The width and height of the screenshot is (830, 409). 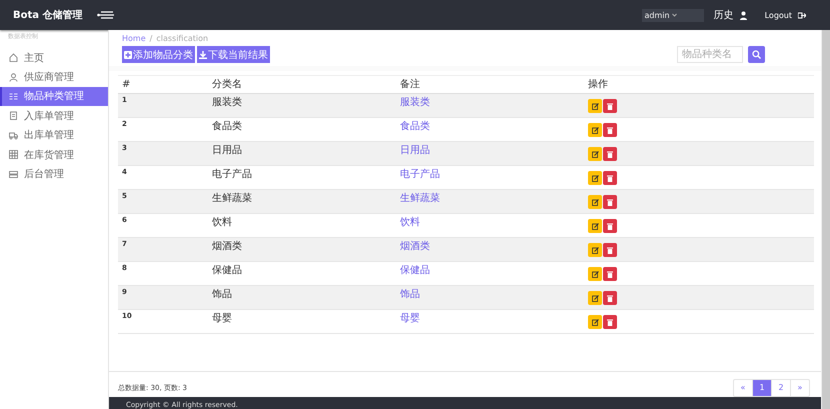 I want to click on next-page-button: », so click(x=800, y=388).